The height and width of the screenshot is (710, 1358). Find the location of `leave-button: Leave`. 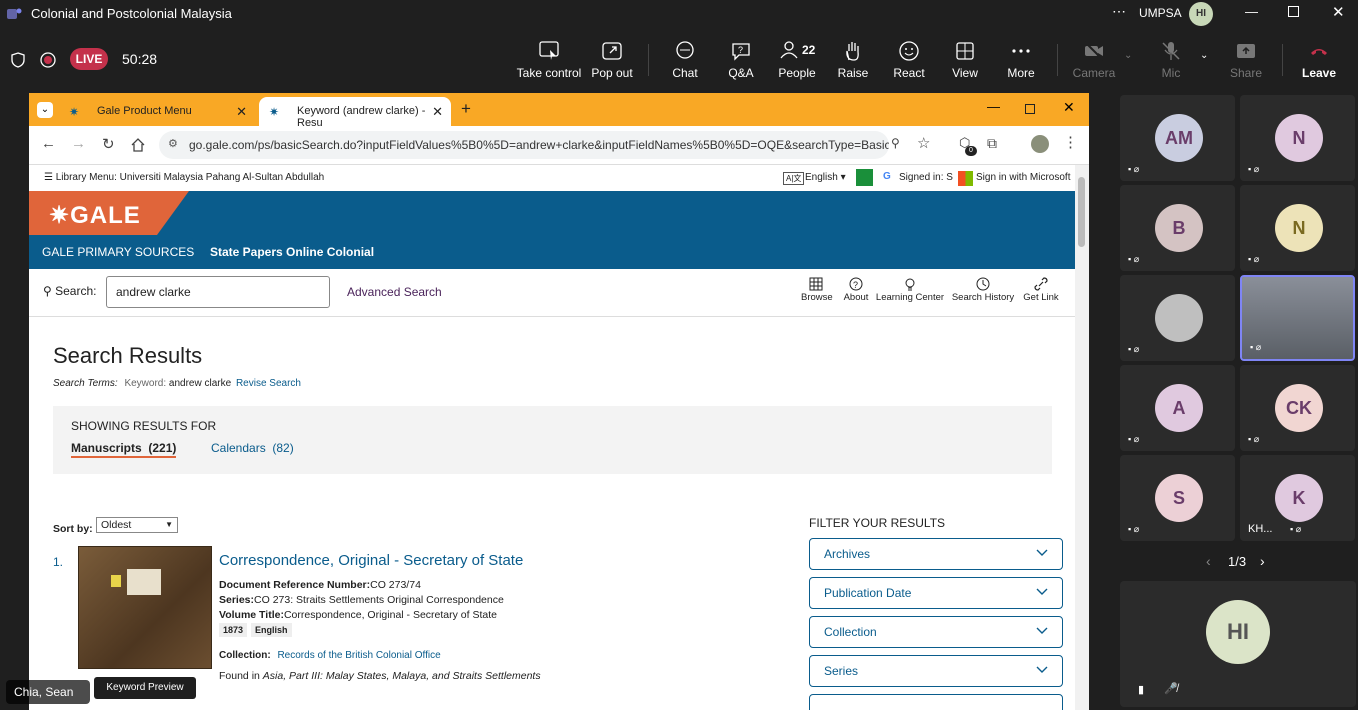

leave-button: Leave is located at coordinates (1319, 60).